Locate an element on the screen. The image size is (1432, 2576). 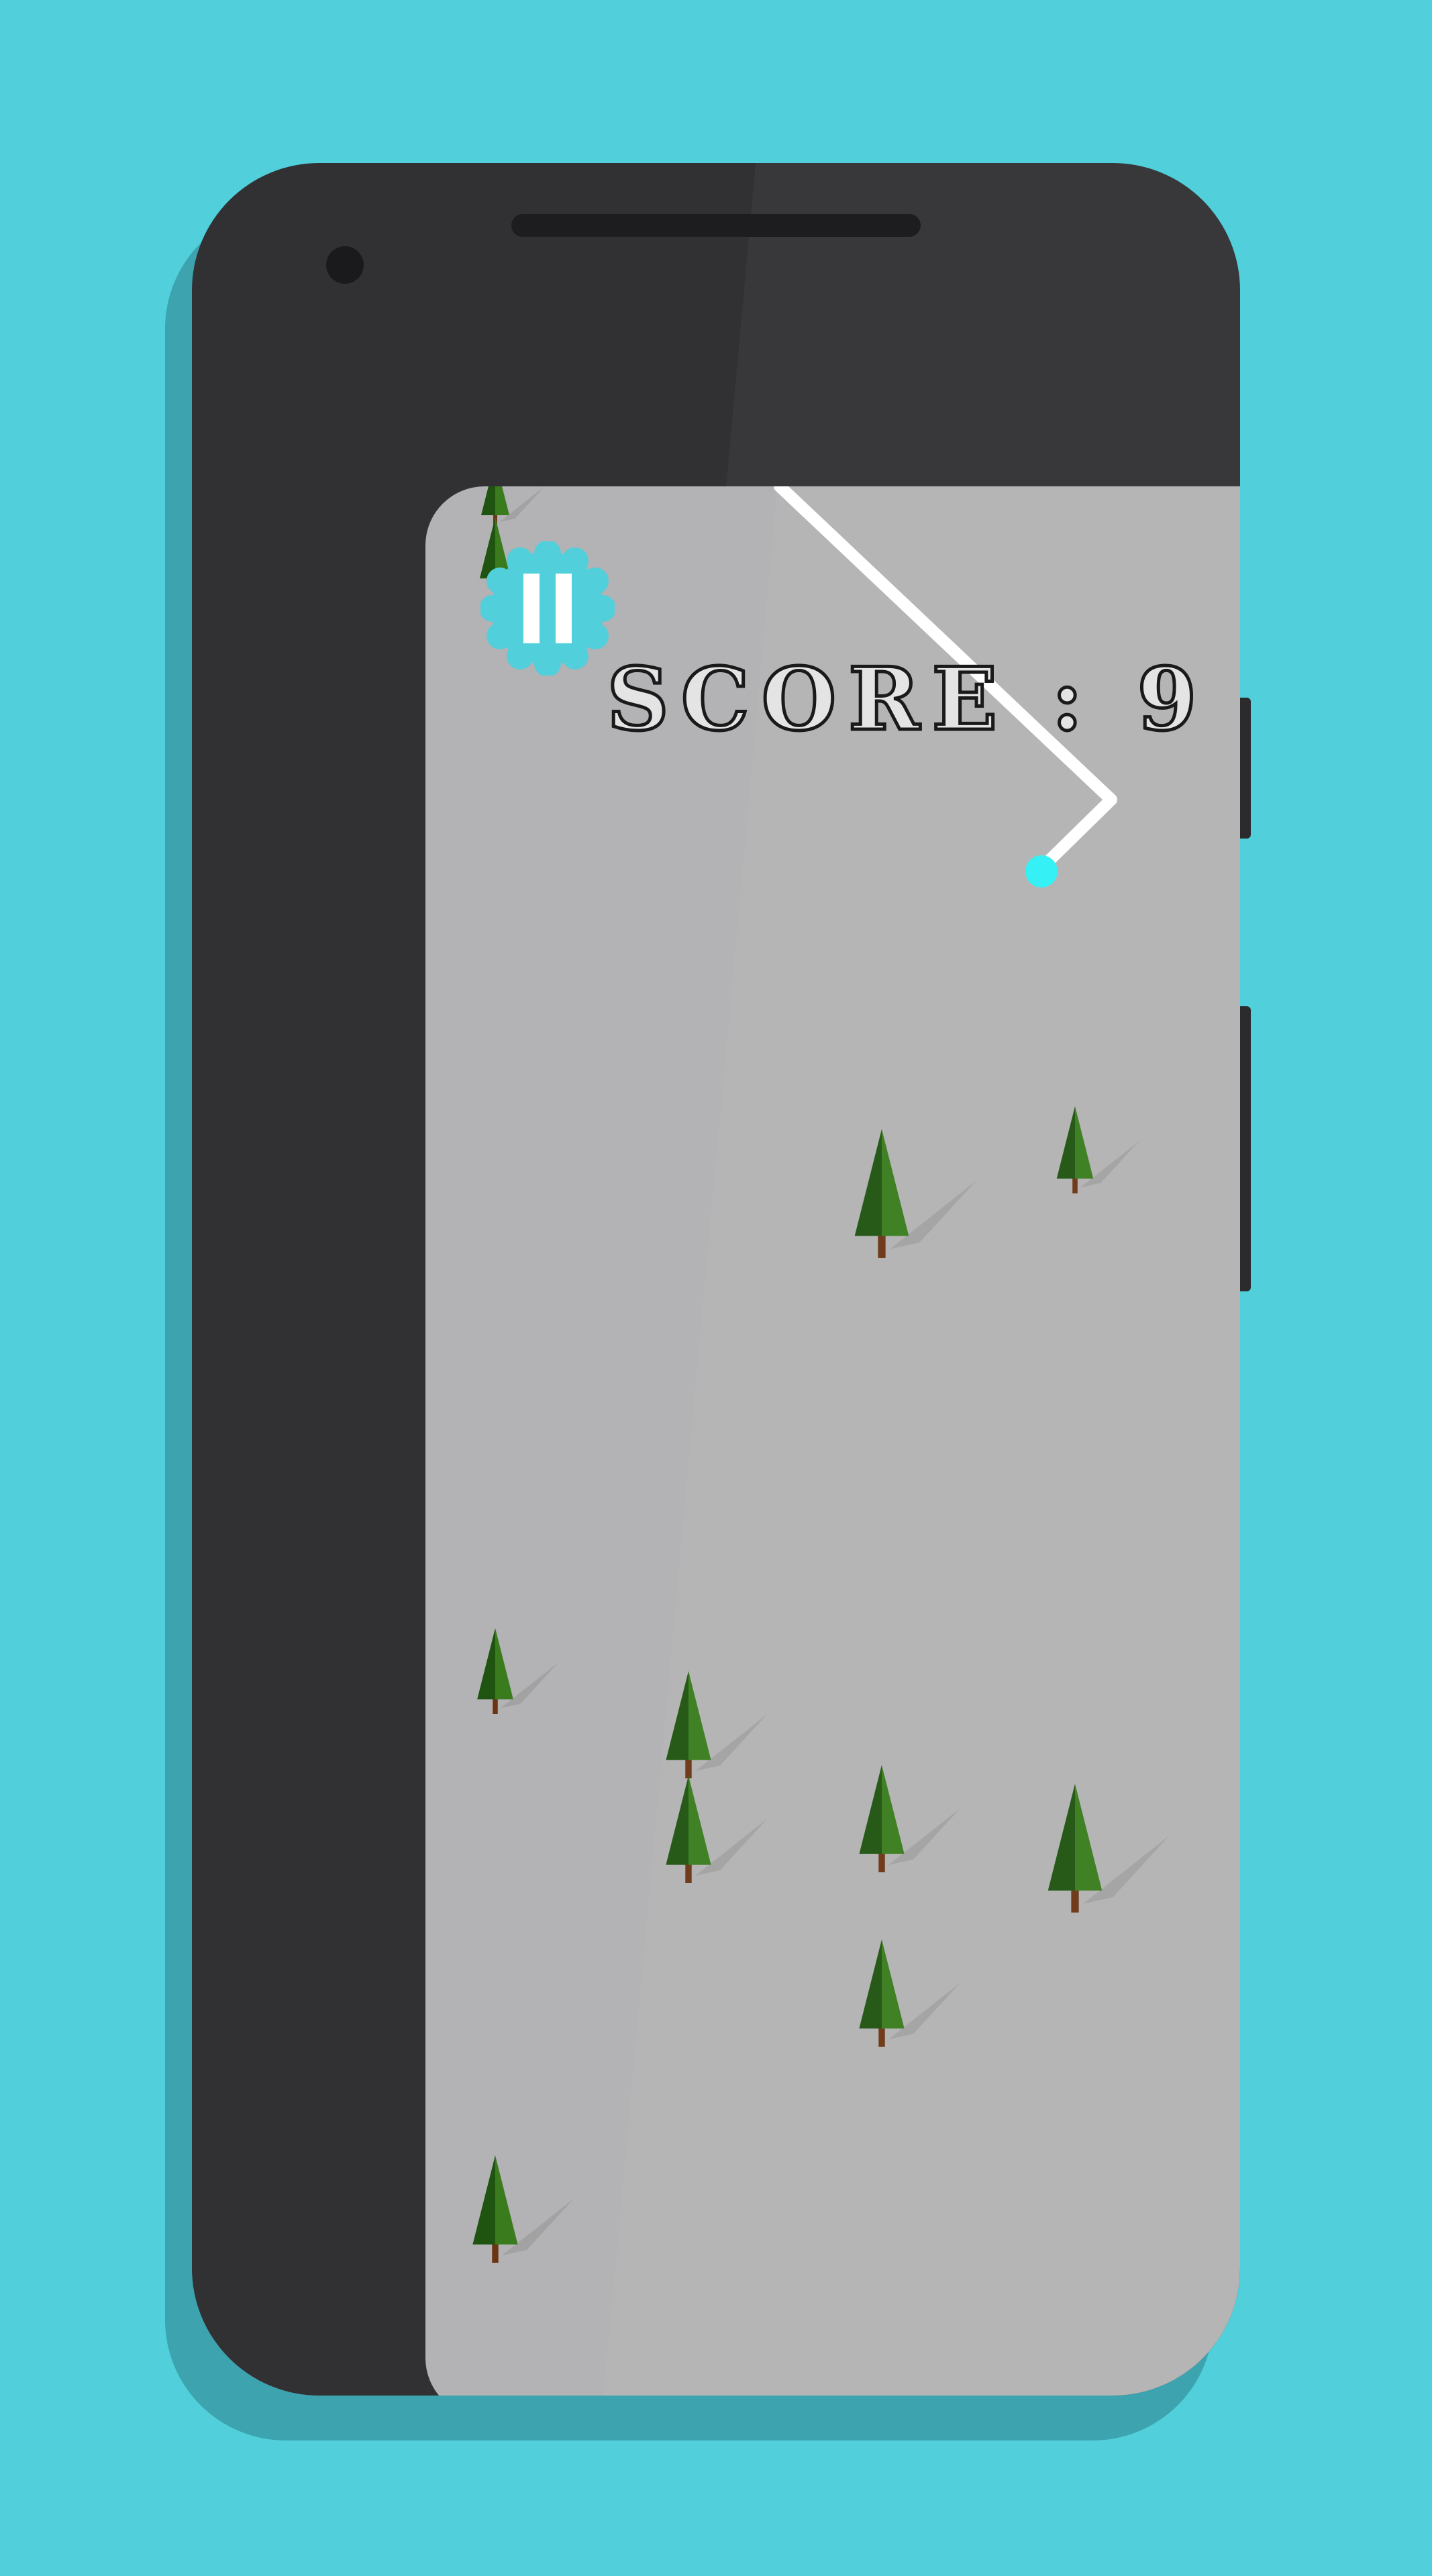
volume-button is located at coordinates (1245, 1148).